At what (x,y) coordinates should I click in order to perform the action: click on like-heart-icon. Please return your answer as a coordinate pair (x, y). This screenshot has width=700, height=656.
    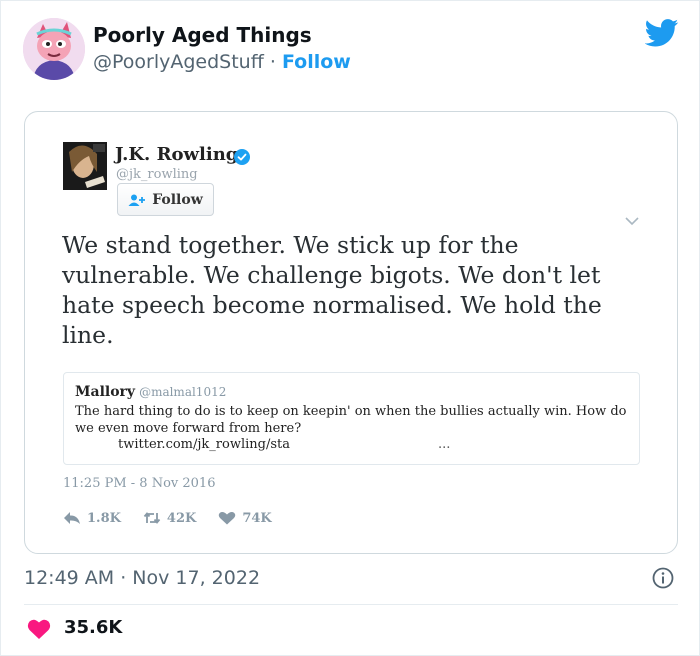
    Looking at the image, I should click on (39, 629).